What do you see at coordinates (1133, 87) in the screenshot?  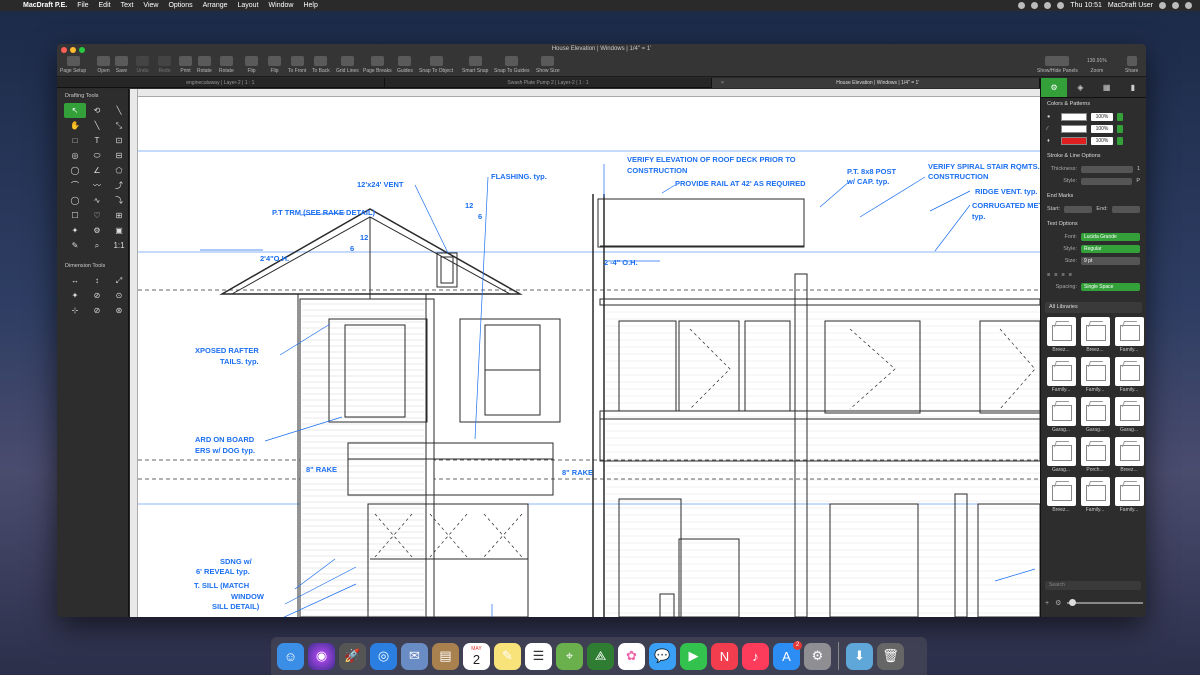 I see `chart-tab-icon: ▮` at bounding box center [1133, 87].